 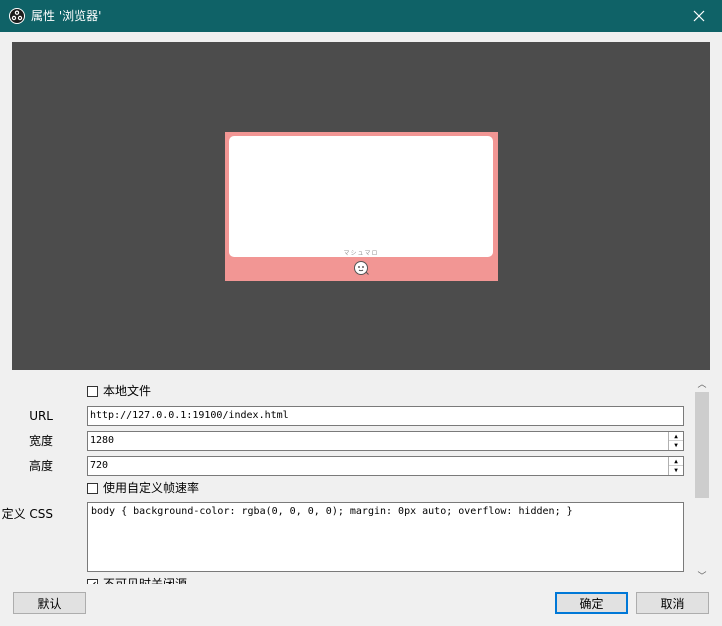 I want to click on scroll-down-icon: ﹀, so click(x=702, y=575).